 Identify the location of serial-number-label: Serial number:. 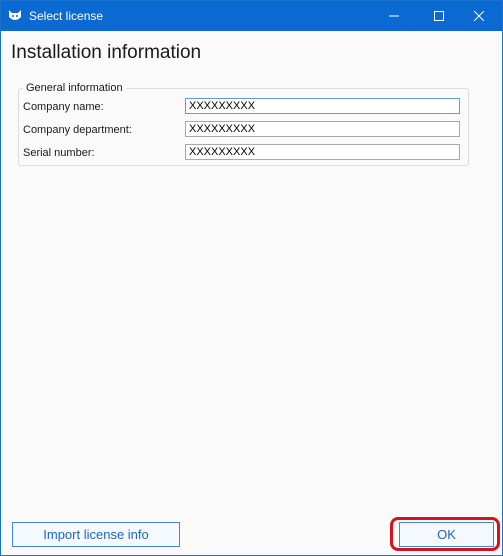
(59, 153).